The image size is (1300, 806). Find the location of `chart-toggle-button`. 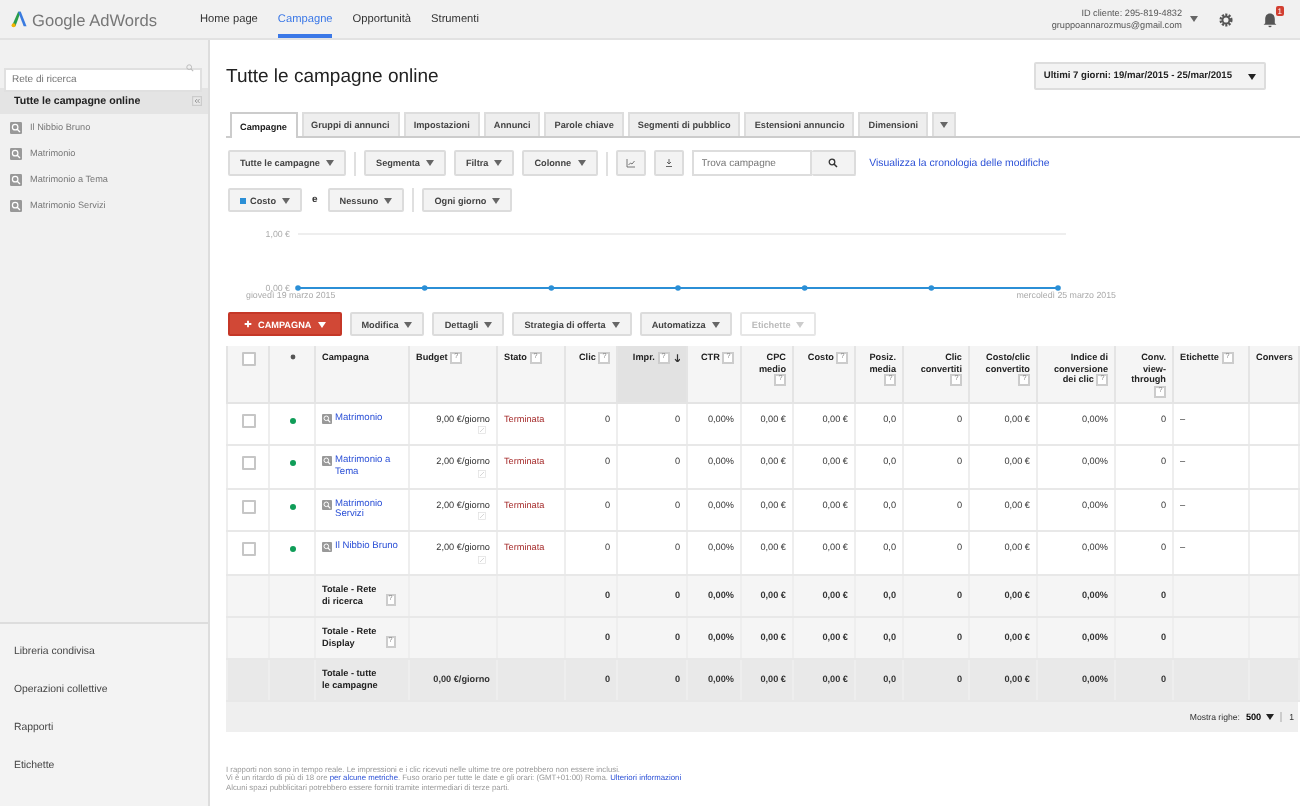

chart-toggle-button is located at coordinates (630, 163).